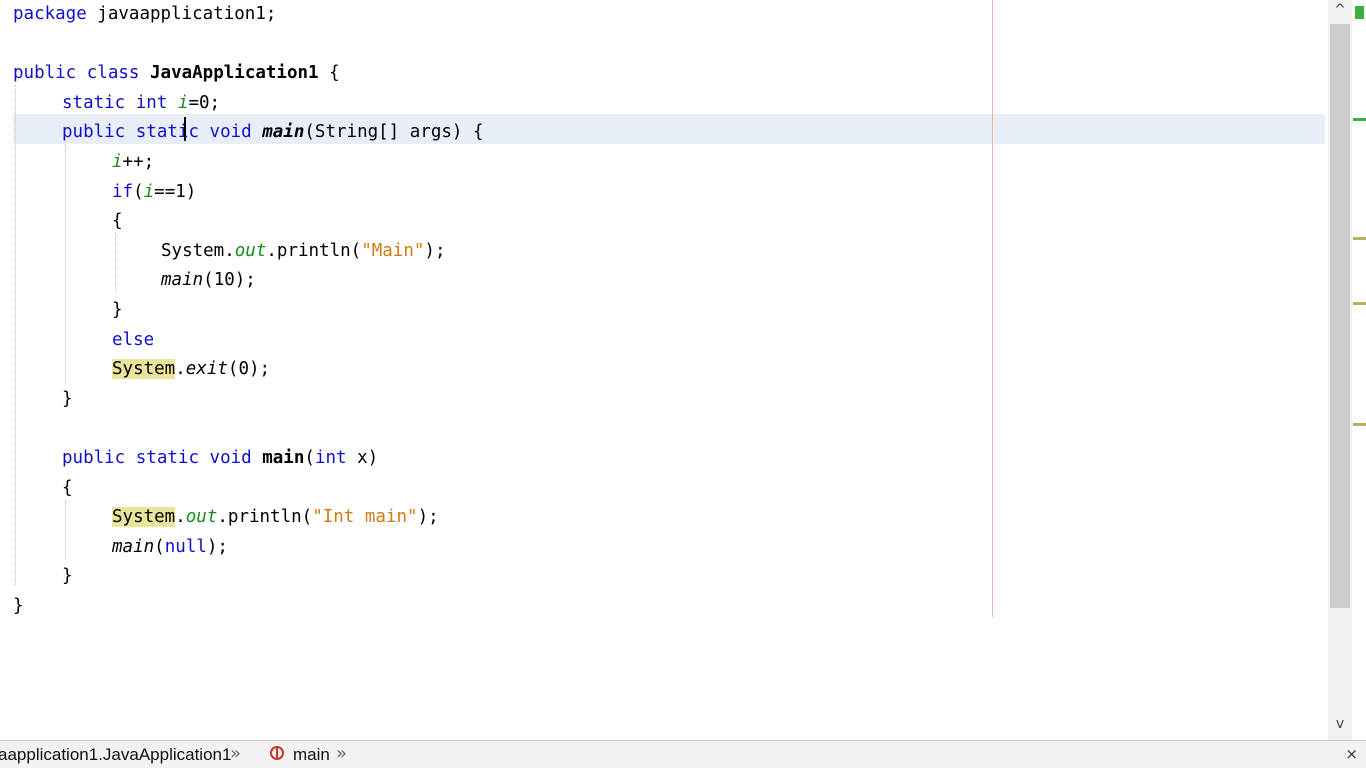 The width and height of the screenshot is (1366, 768). I want to click on keyword-token: class, so click(113, 73).